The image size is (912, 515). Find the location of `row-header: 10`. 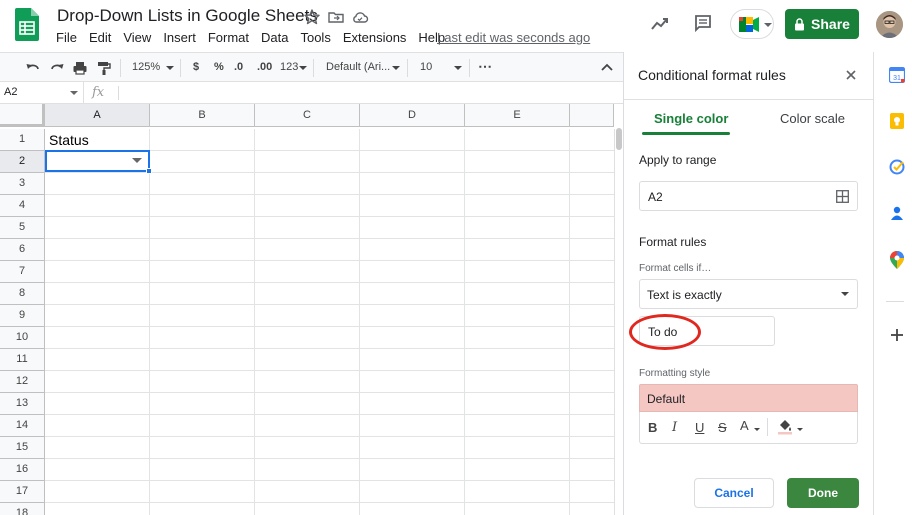

row-header: 10 is located at coordinates (22, 338).